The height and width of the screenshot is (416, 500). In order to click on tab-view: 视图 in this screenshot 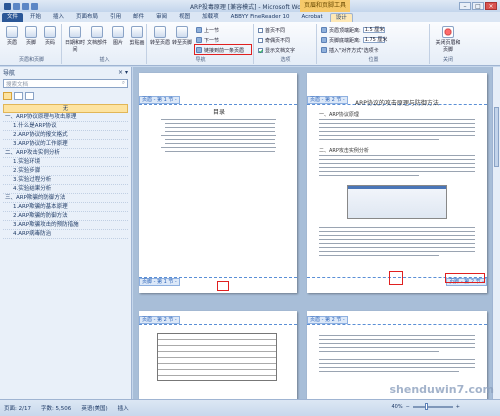, I will do `click(184, 17)`.